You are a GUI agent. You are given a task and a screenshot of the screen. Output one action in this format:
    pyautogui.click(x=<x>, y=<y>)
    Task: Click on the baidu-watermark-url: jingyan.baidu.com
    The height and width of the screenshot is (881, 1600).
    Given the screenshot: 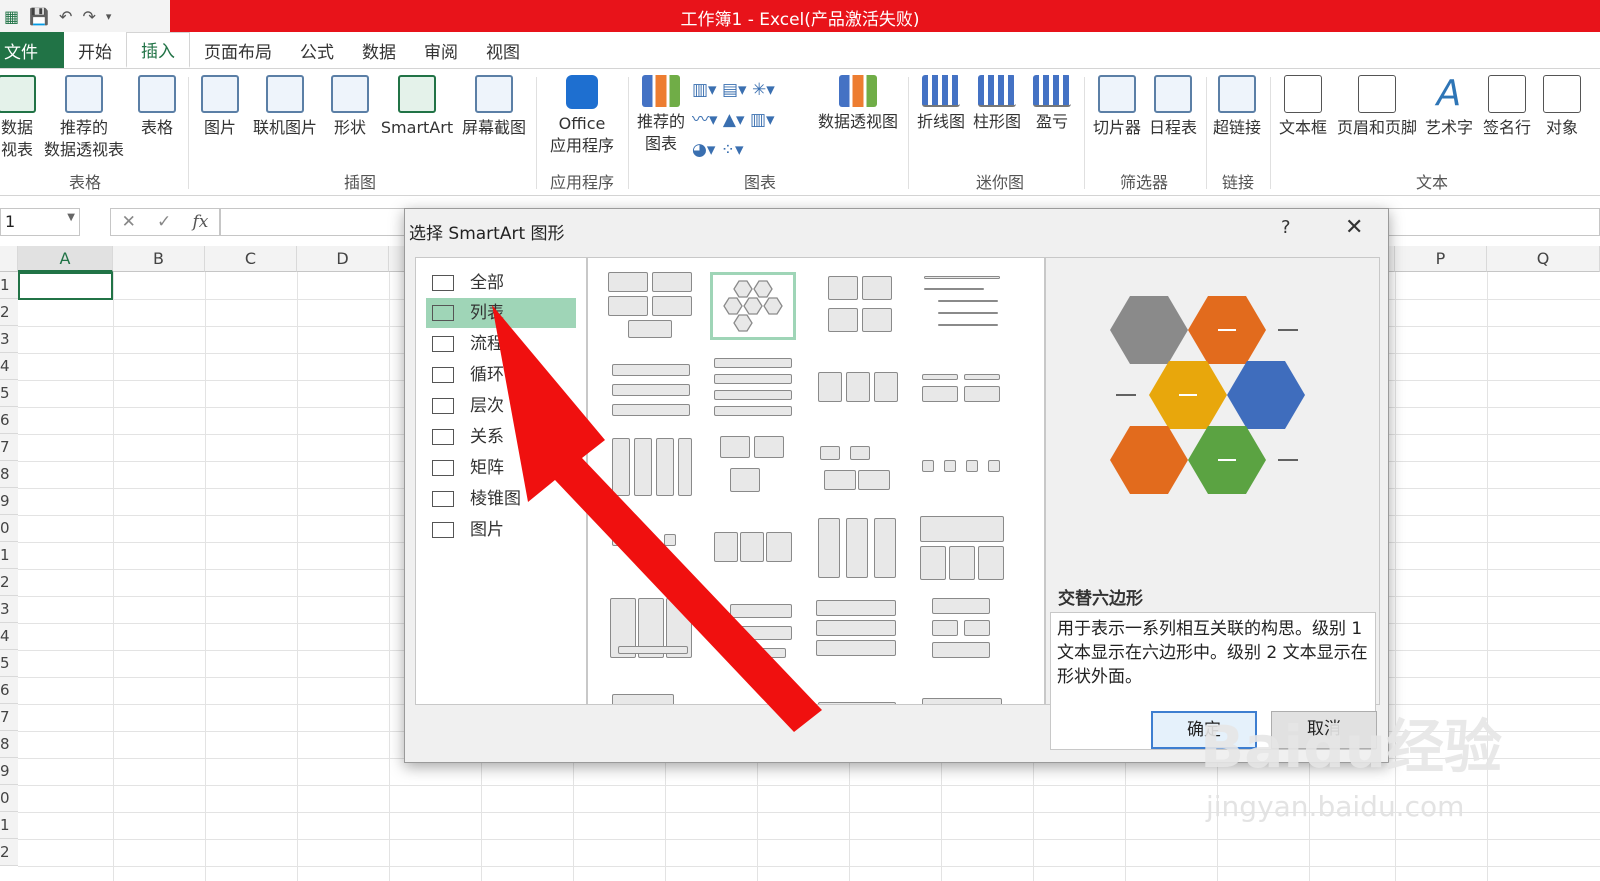 What is the action you would take?
    pyautogui.click(x=1335, y=806)
    